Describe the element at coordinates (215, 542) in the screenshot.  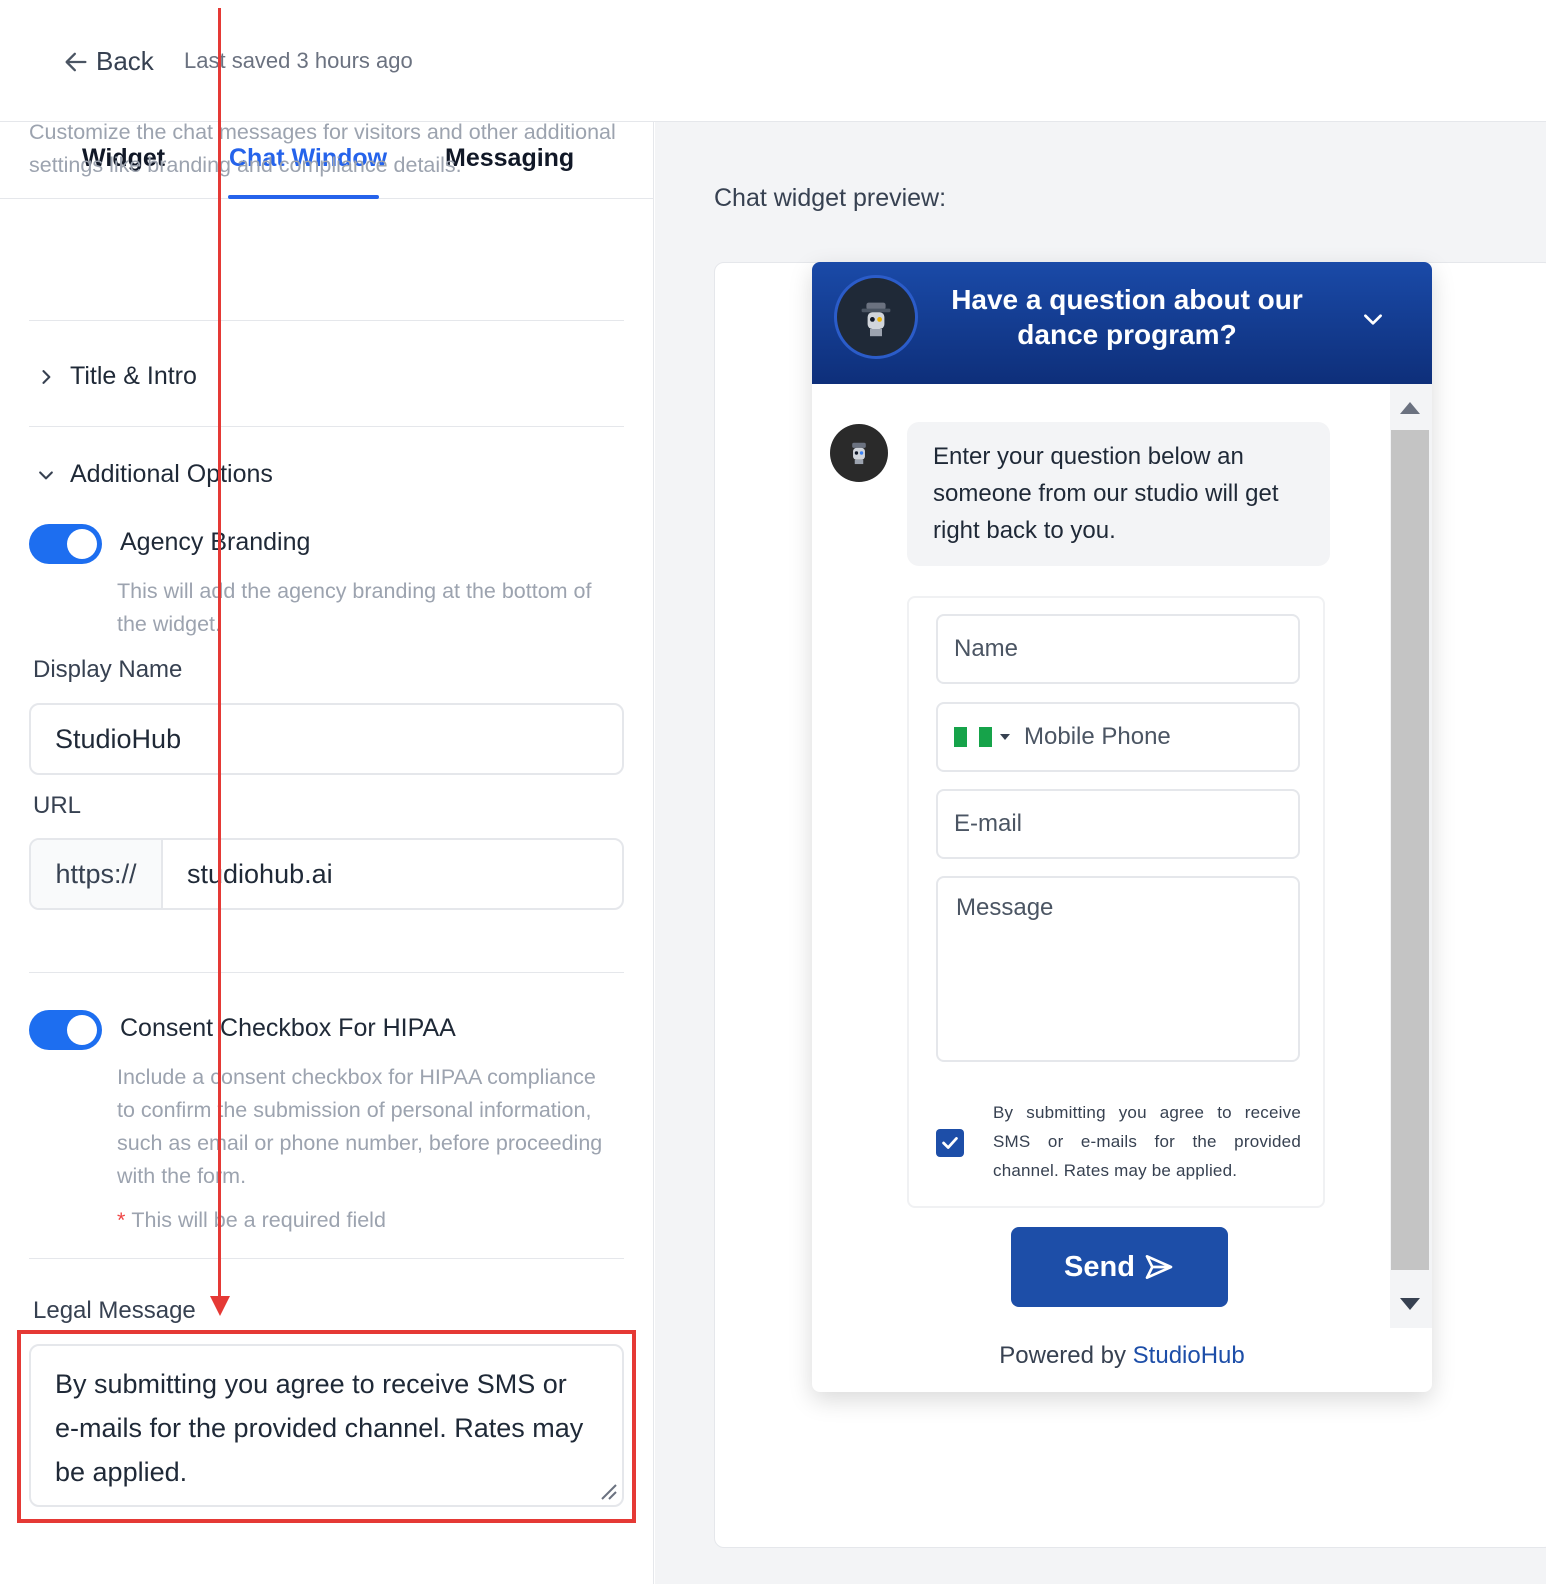
I see `agency-branding-title: Agency Branding` at that location.